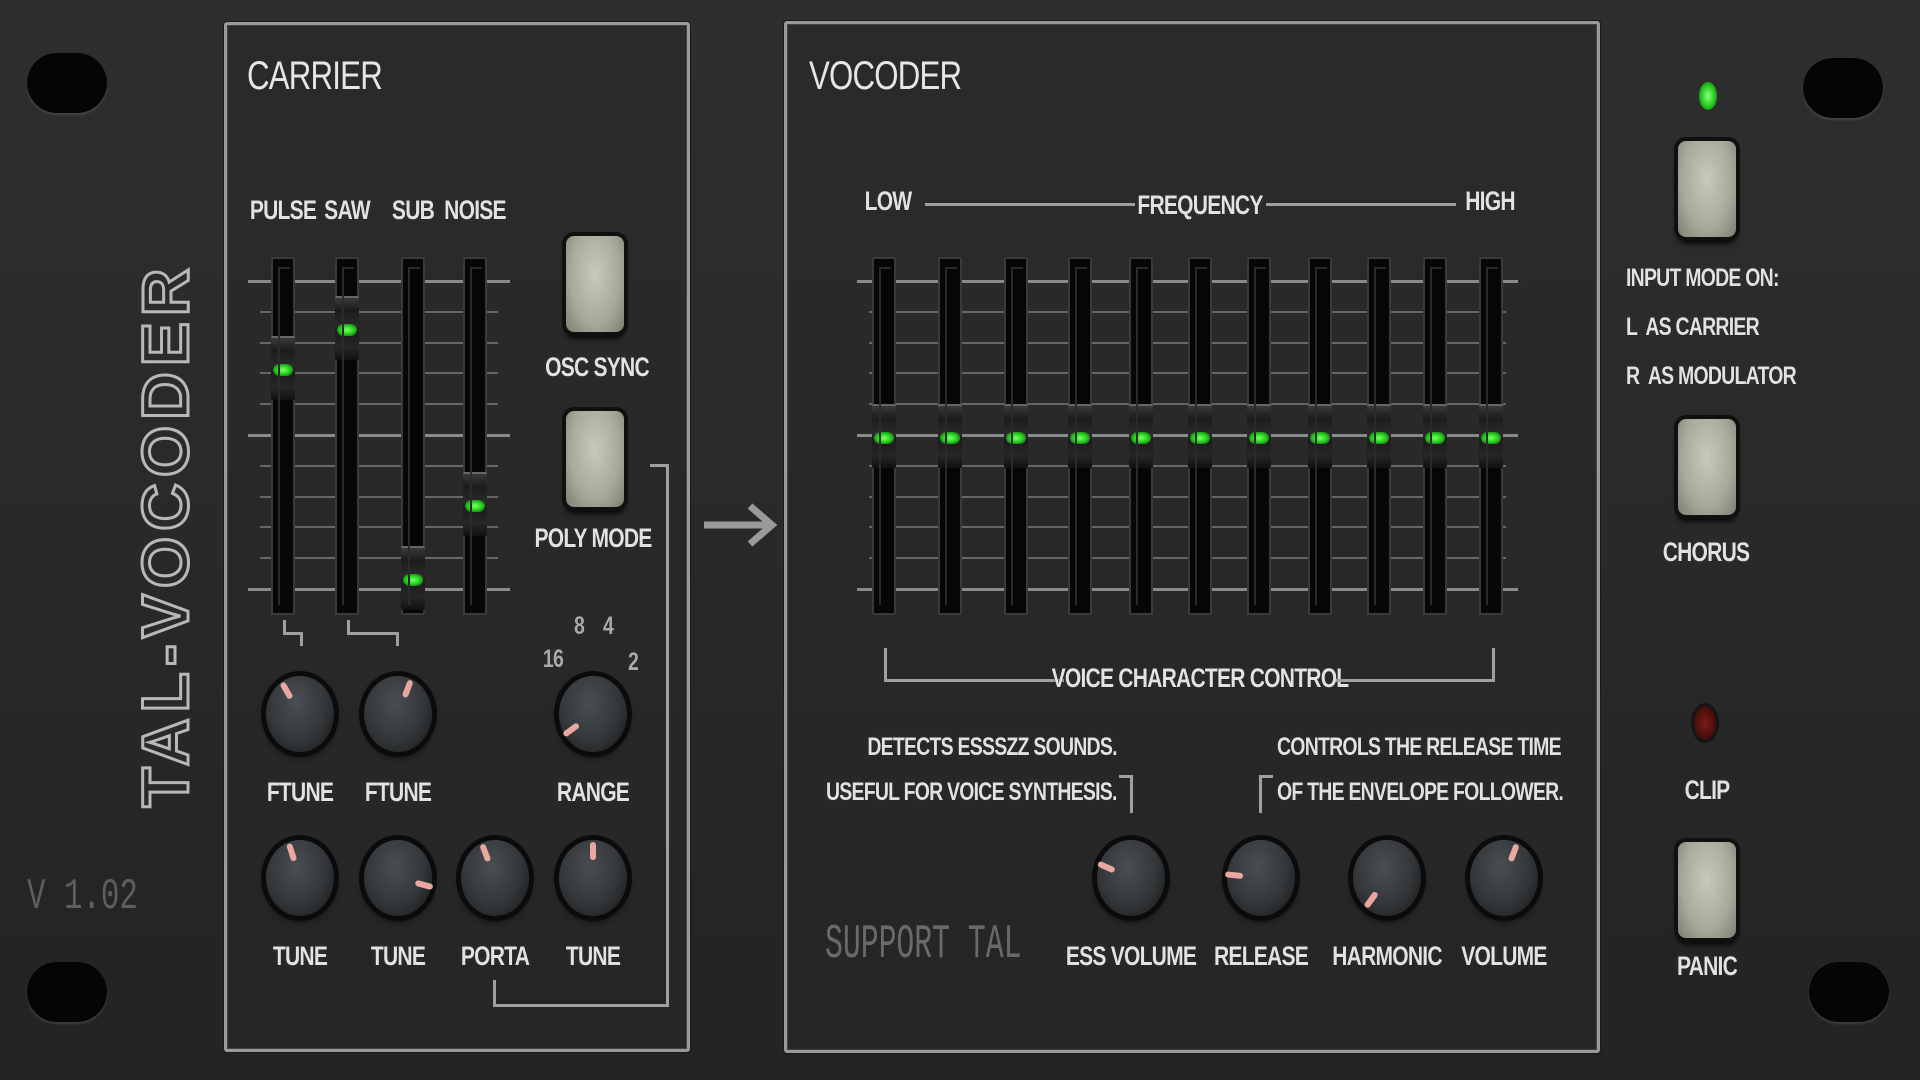  What do you see at coordinates (1387, 878) in the screenshot?
I see `harmonic-knob` at bounding box center [1387, 878].